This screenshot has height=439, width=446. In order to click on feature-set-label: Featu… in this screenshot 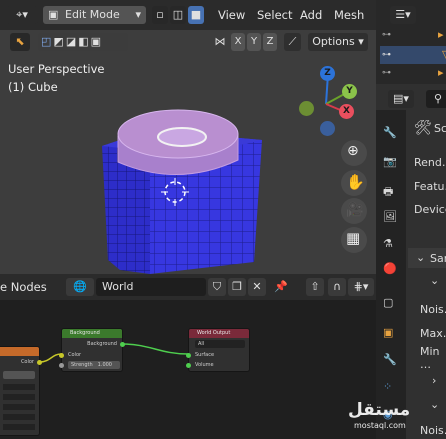, I will do `click(430, 186)`.